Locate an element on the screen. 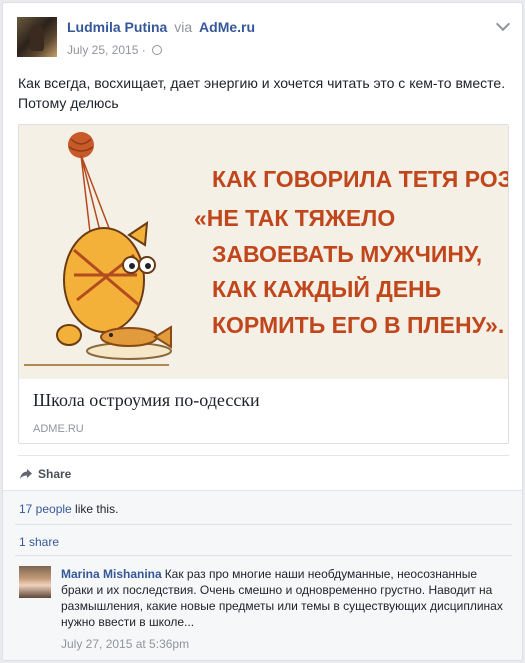 The width and height of the screenshot is (525, 663). share-label: Share is located at coordinates (55, 474).